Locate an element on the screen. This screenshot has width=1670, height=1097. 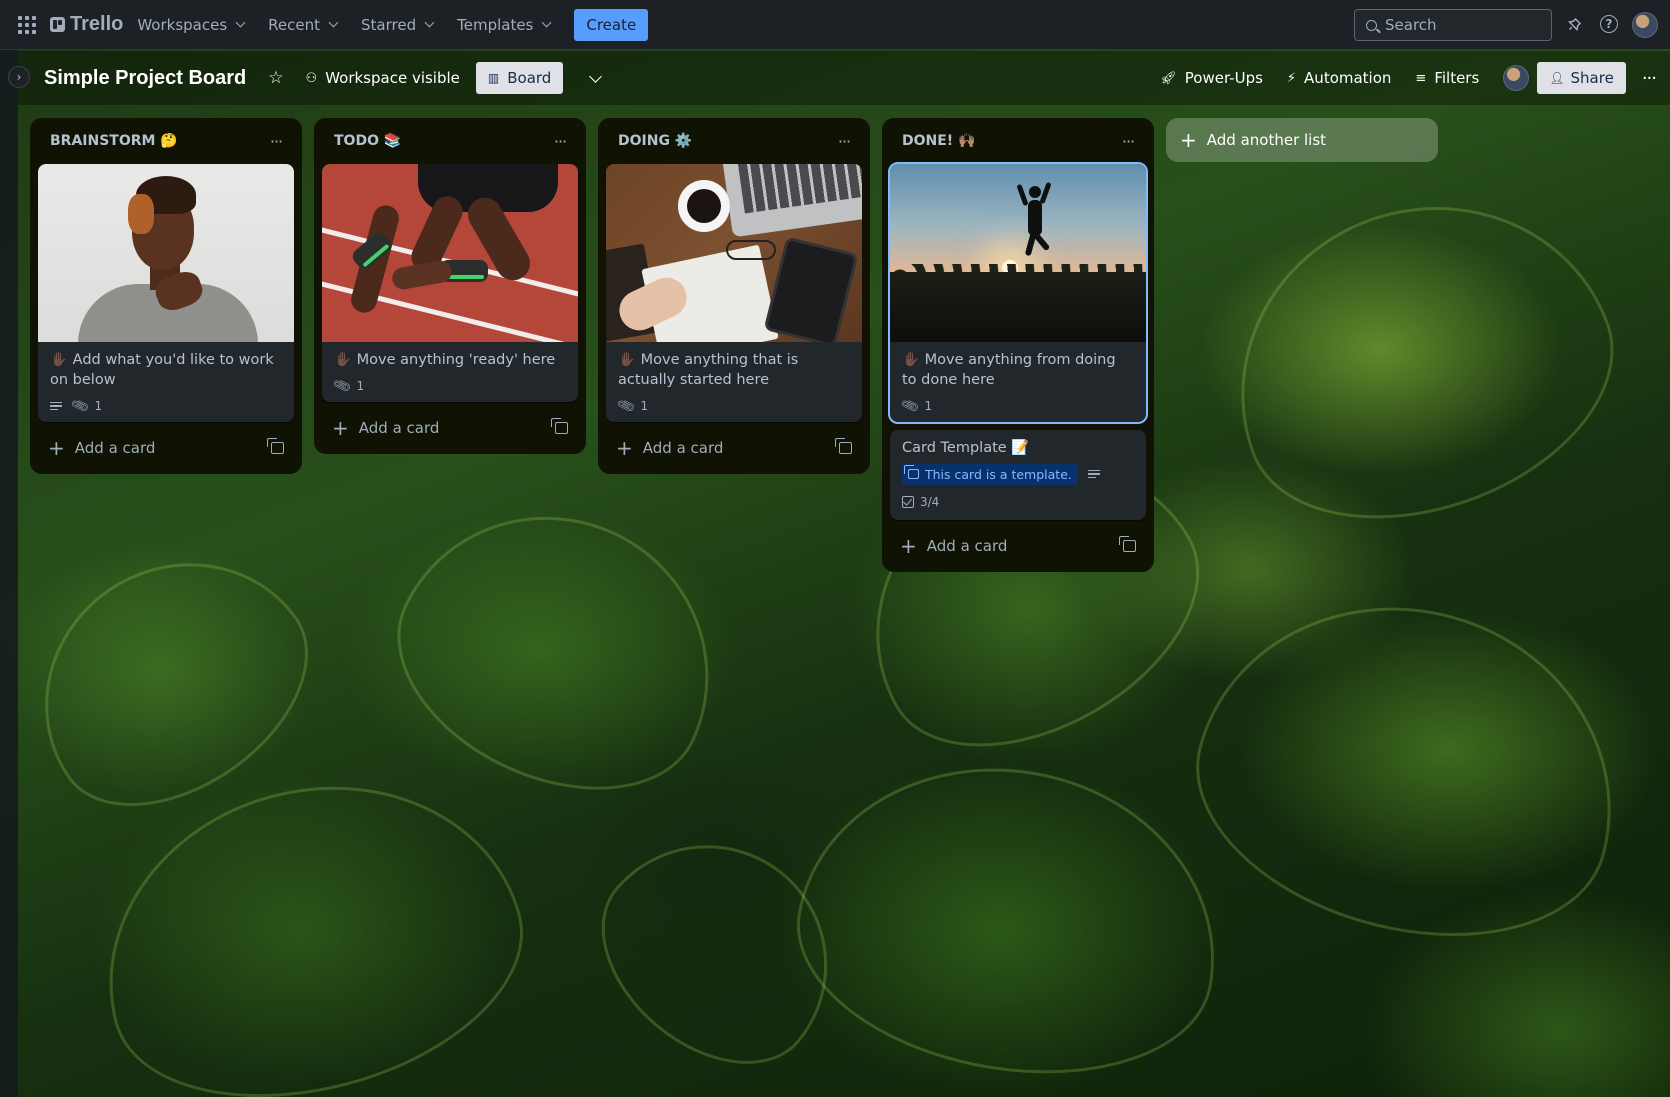
add-list-button: + Add another list is located at coordinates (1302, 140).